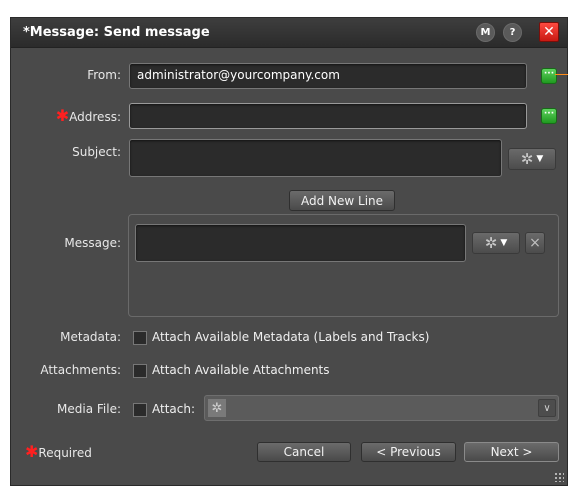 This screenshot has height=486, width=568. I want to click on attachments-label: Attachments:, so click(80, 370).